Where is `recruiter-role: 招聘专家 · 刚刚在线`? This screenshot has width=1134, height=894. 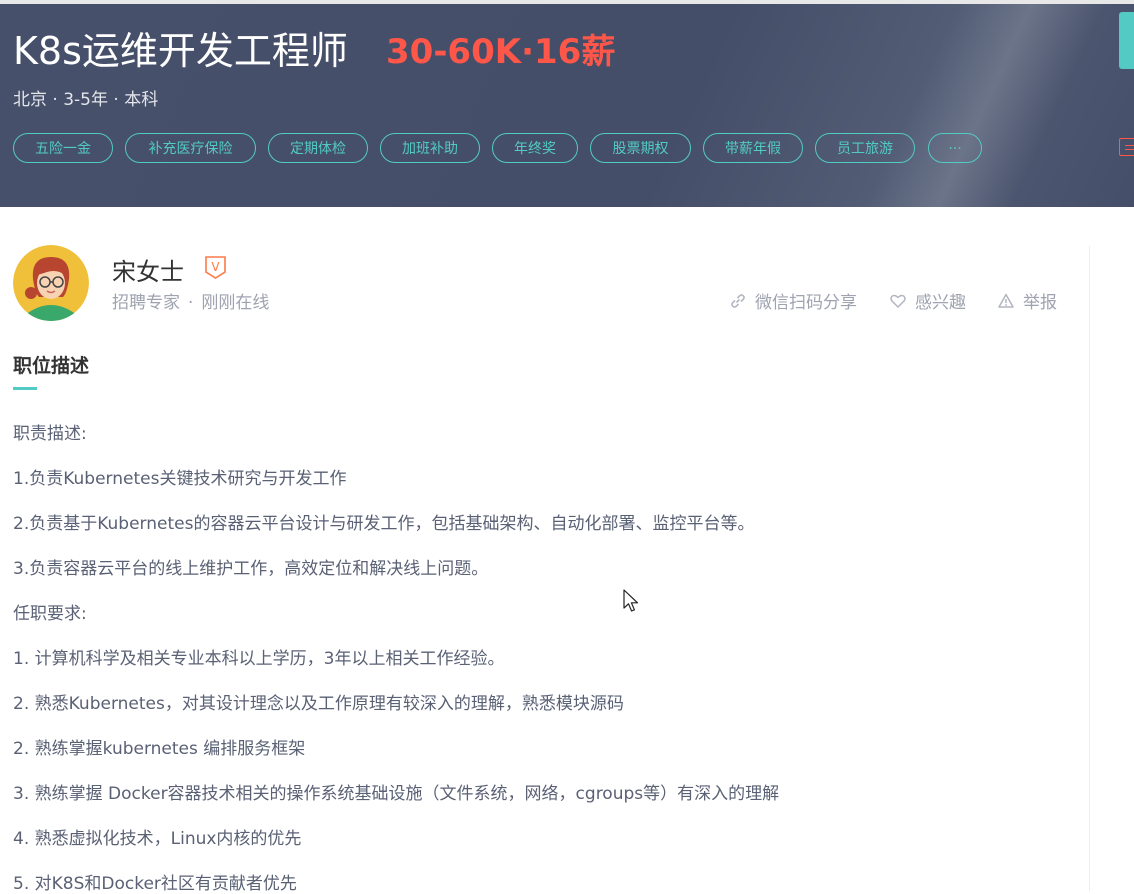
recruiter-role: 招聘专家 · 刚刚在线 is located at coordinates (190, 300).